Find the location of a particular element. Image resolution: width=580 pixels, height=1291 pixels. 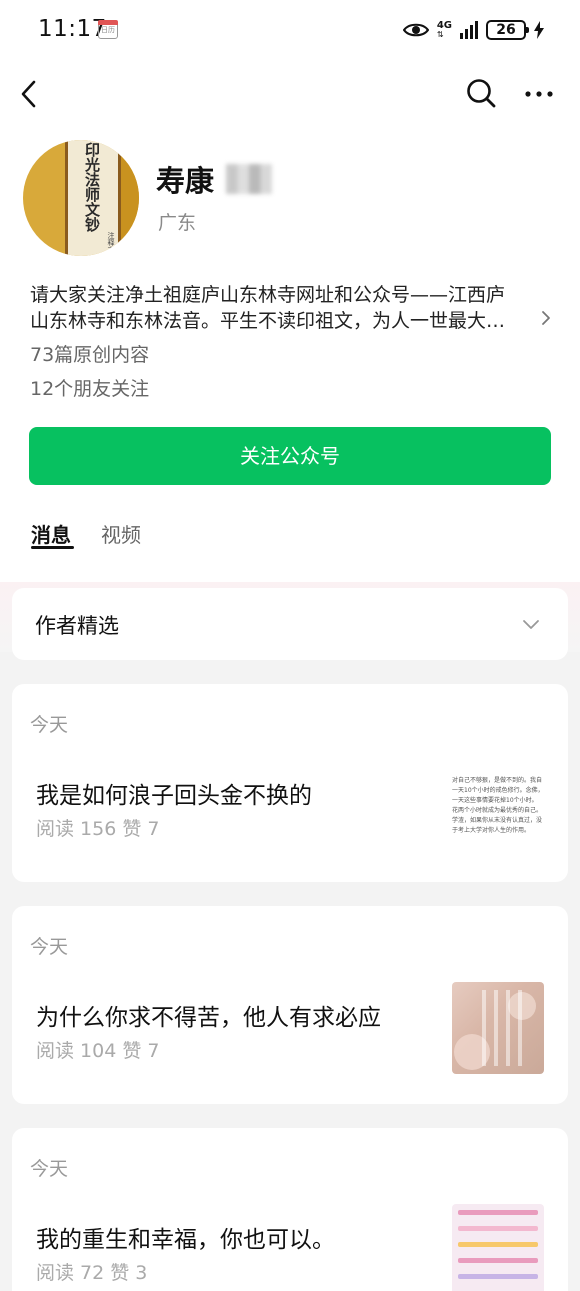

search-icon is located at coordinates (481, 93).